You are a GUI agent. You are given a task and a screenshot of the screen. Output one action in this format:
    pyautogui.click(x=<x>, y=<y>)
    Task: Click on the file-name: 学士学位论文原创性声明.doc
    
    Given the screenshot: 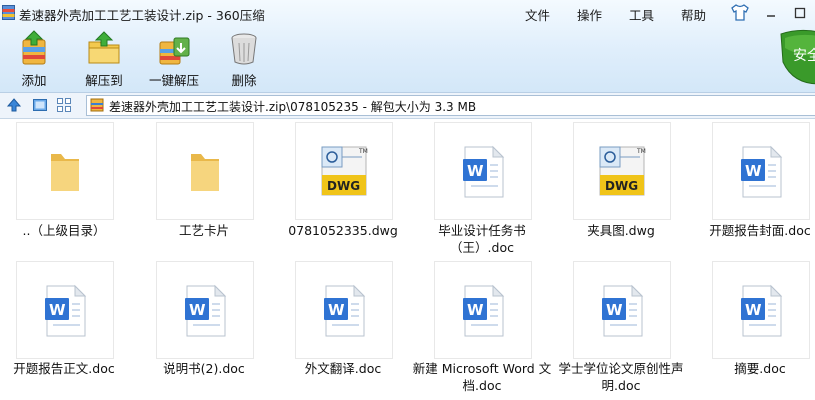 What is the action you would take?
    pyautogui.click(x=621, y=377)
    